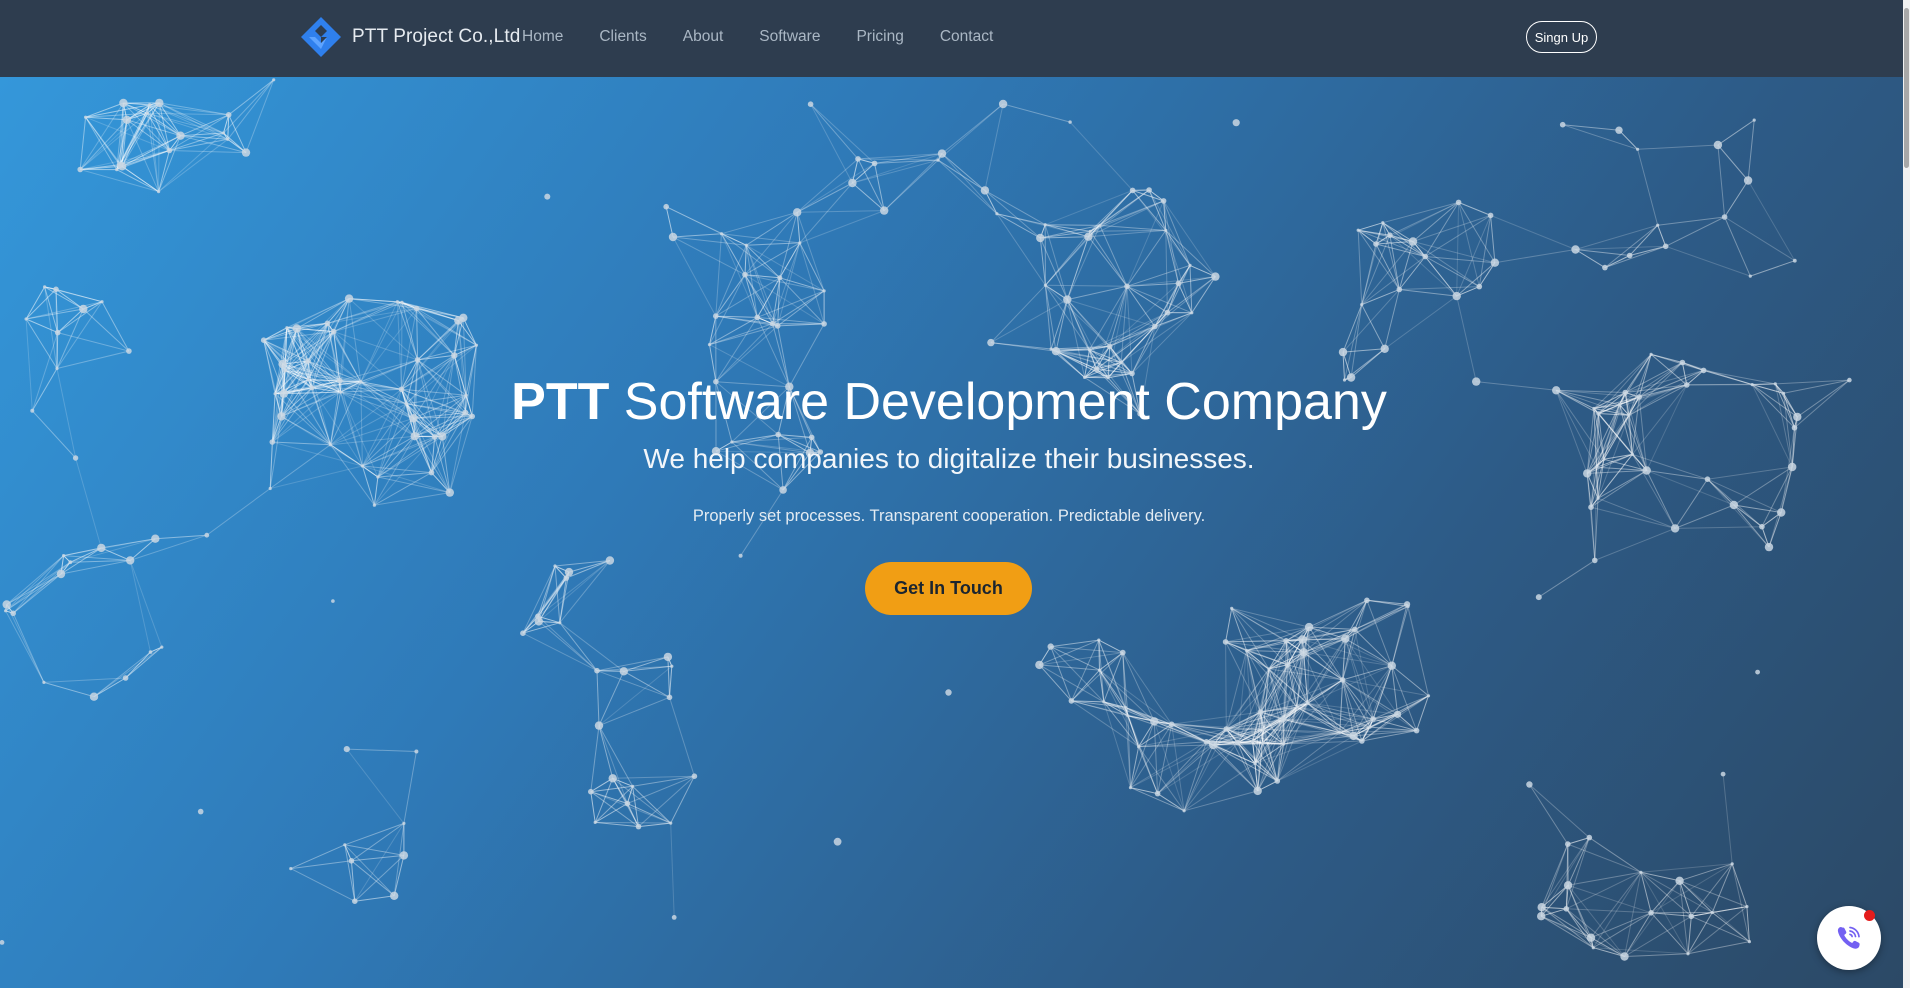  I want to click on nav-item-about: About, so click(703, 37).